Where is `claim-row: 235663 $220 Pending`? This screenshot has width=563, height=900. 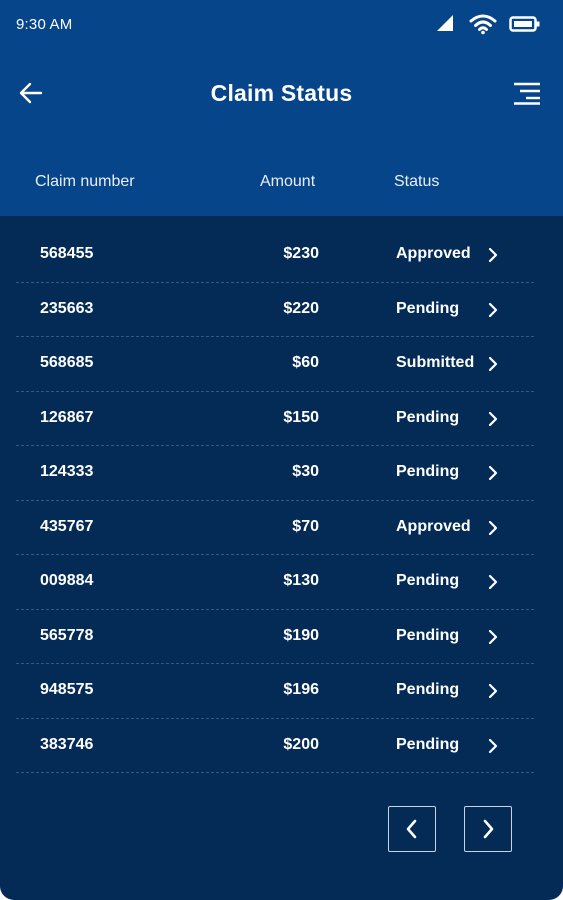
claim-row: 235663 $220 Pending is located at coordinates (275, 310).